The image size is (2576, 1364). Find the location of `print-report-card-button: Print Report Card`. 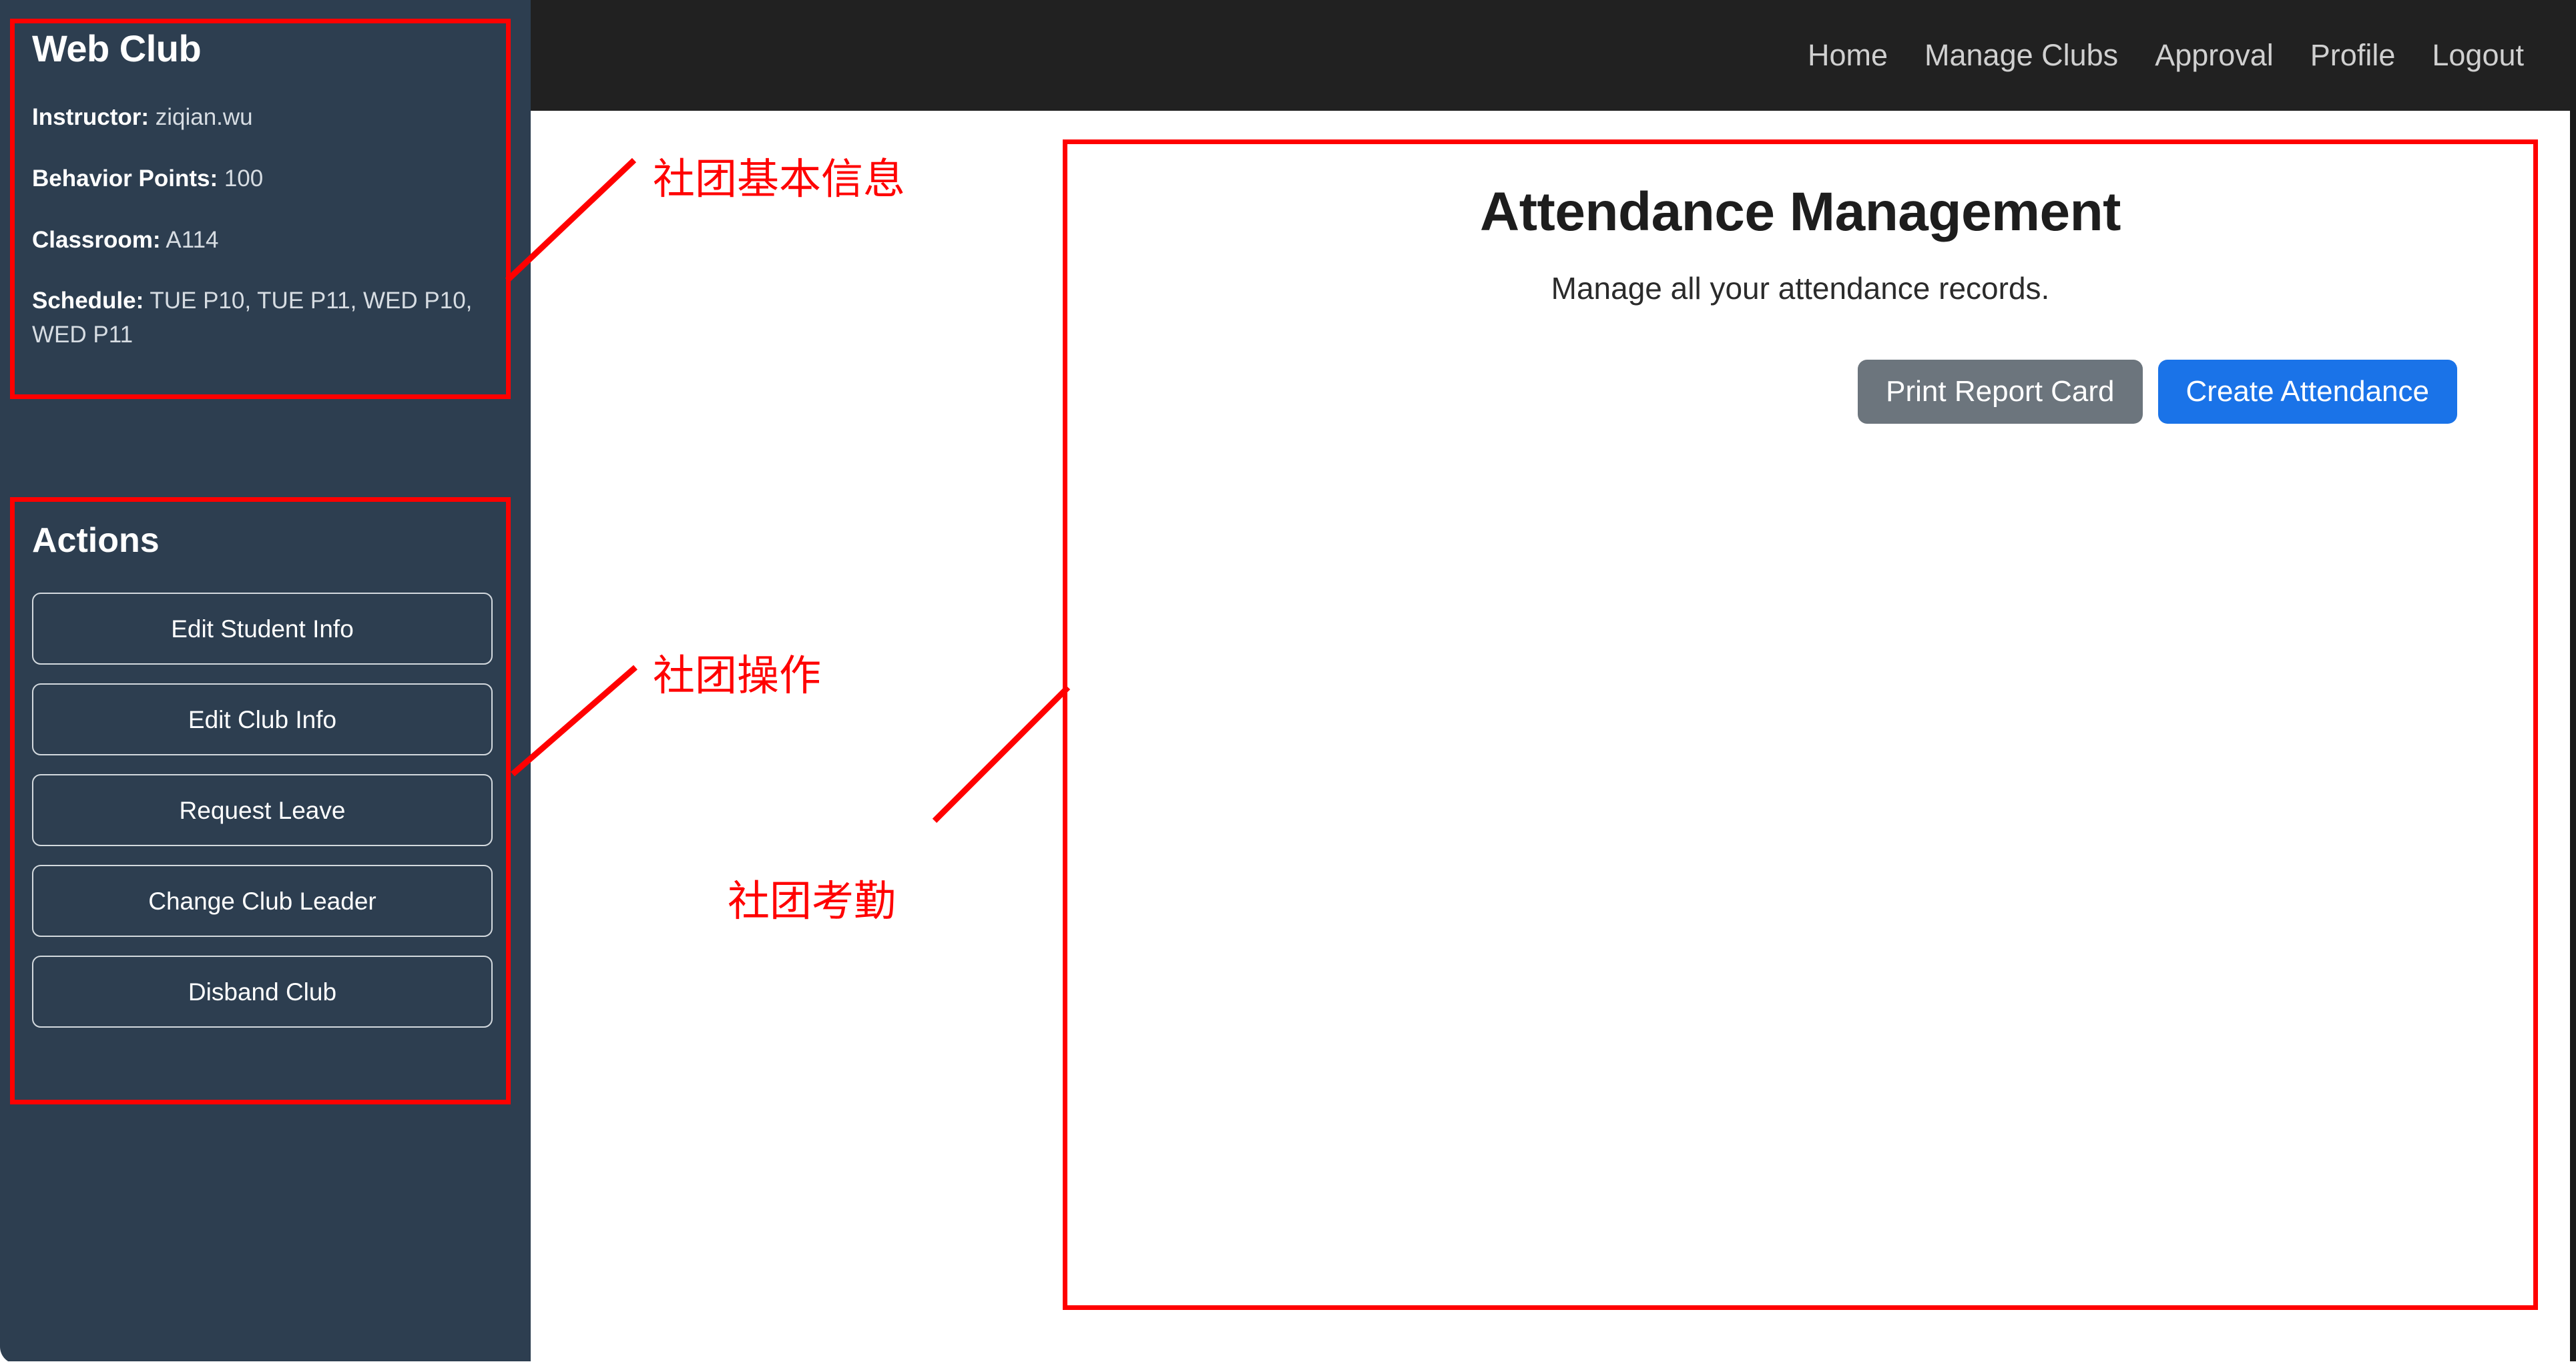

print-report-card-button: Print Report Card is located at coordinates (2000, 392).